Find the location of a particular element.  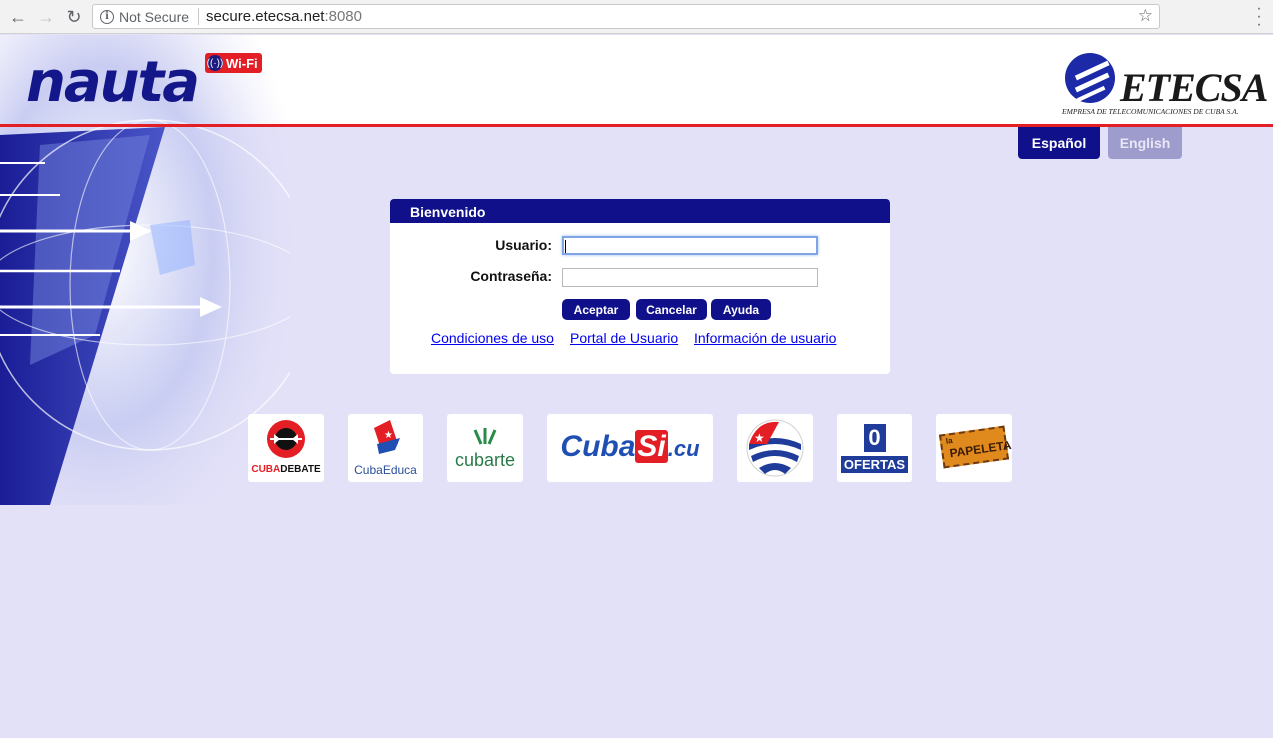

address-bar: i Not Secure secure.etecsa.net:8080 ☆ is located at coordinates (626, 16).